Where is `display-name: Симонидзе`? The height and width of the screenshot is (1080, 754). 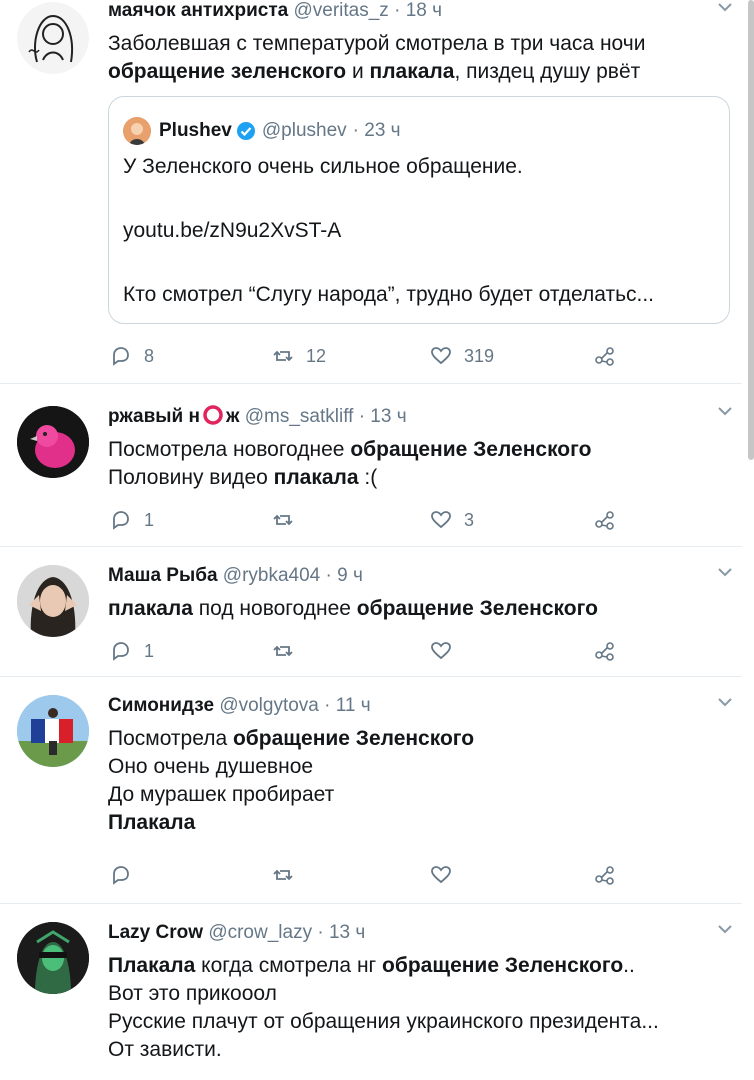
display-name: Симонидзе is located at coordinates (161, 705).